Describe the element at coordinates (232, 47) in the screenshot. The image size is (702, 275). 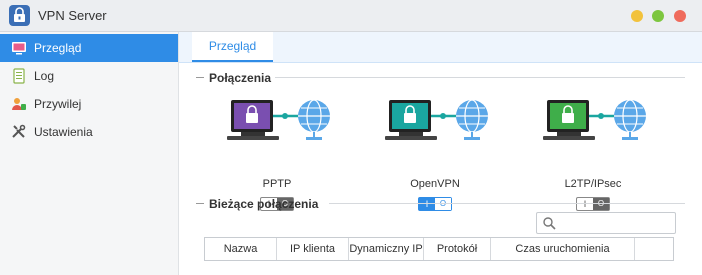
I see `tab-overview: Przegląd` at that location.